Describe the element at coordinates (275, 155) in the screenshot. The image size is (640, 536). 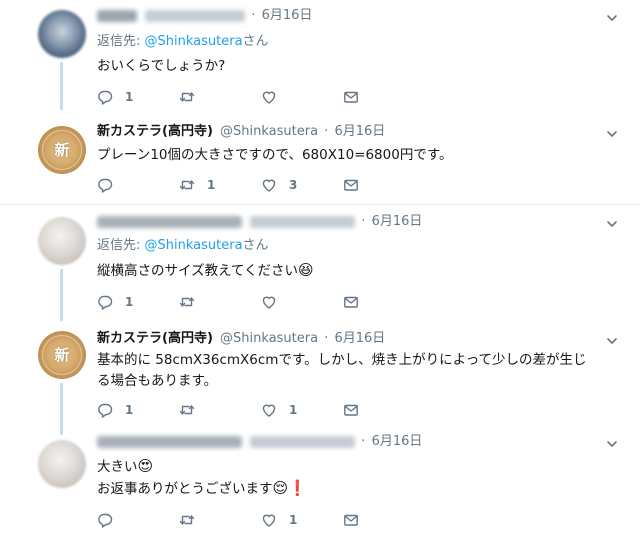
I see `tweet-text-line: プレーン10個の大きさですので、680X10=6800円です。` at that location.